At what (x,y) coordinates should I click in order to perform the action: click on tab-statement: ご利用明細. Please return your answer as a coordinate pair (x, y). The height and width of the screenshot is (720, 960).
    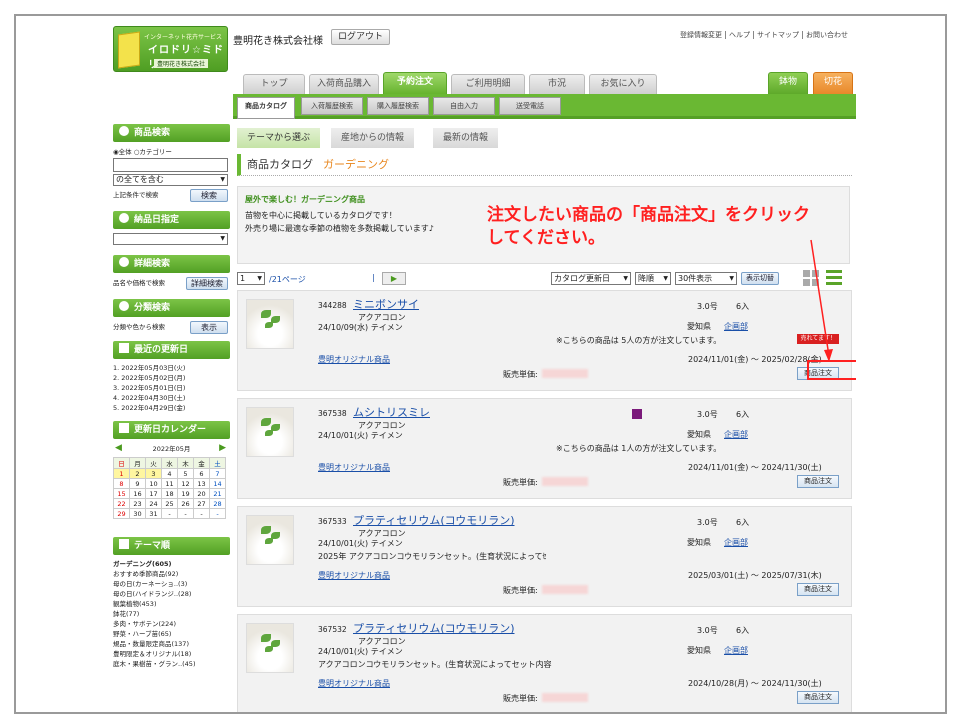
    Looking at the image, I should click on (488, 84).